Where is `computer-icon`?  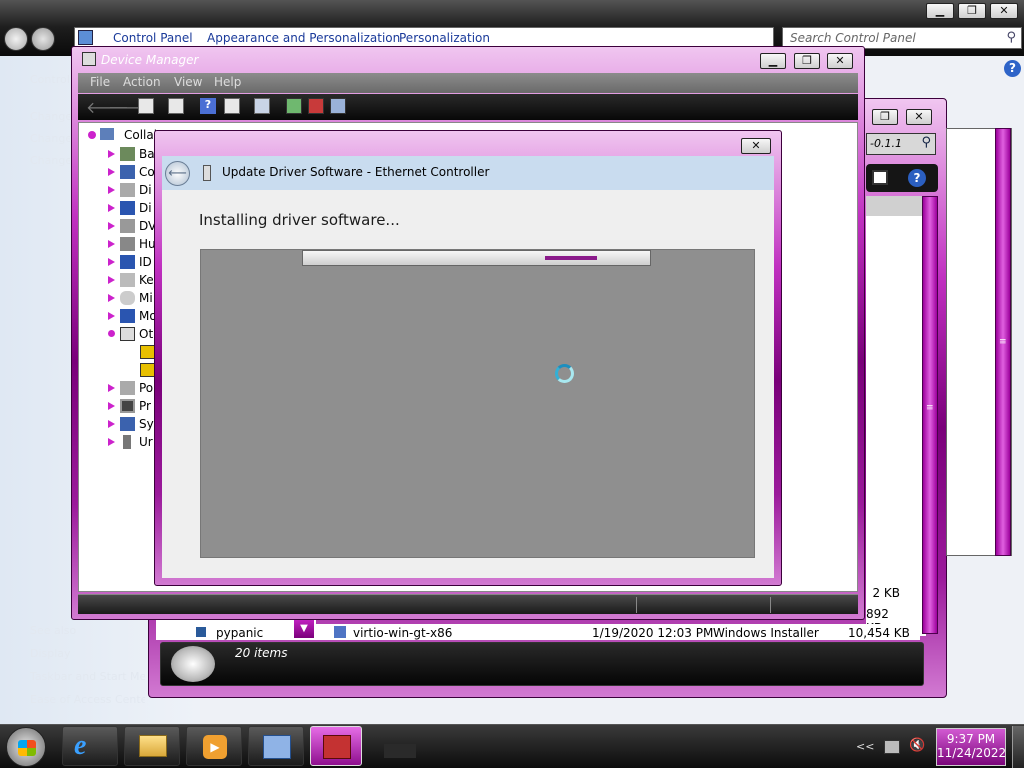 computer-icon is located at coordinates (127, 172).